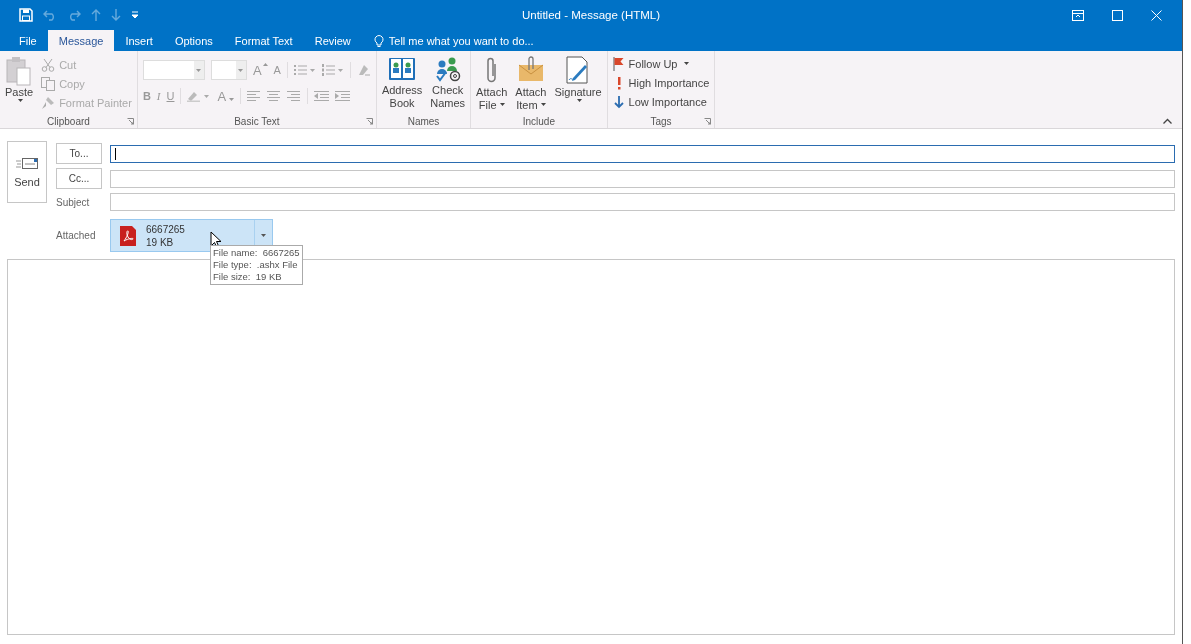 Image resolution: width=1191 pixels, height=644 pixels. Describe the element at coordinates (48, 83) in the screenshot. I see `copy-icon` at that location.